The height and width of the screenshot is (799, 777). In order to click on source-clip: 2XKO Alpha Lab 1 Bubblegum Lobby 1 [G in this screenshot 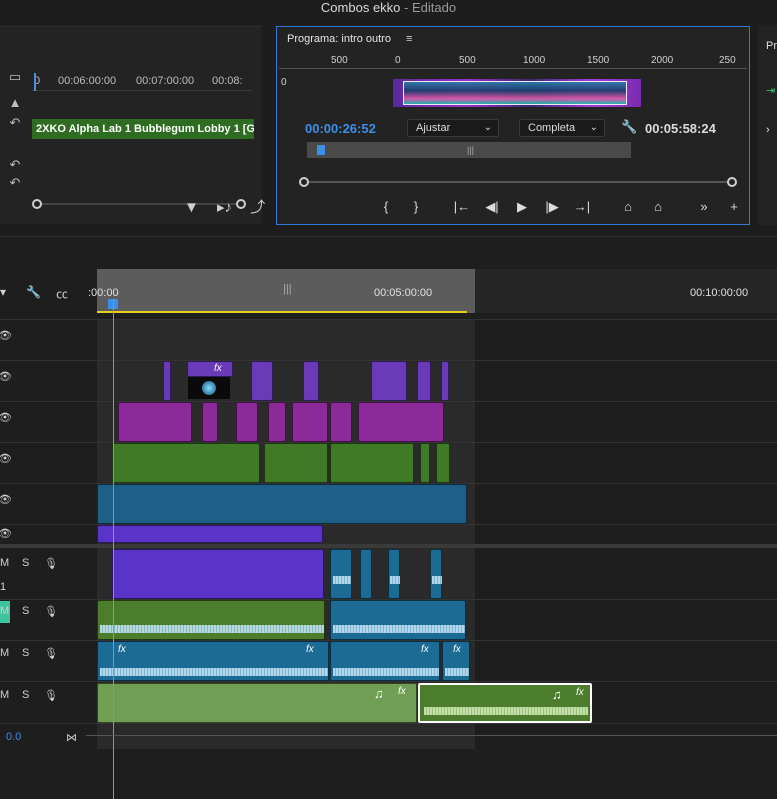, I will do `click(143, 129)`.